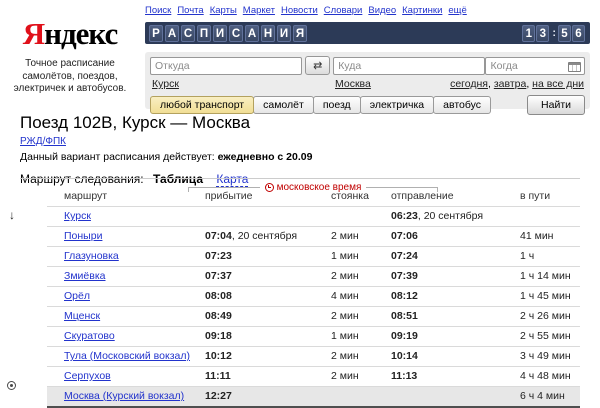 This screenshot has height=408, width=600. Describe the element at coordinates (268, 33) in the screenshot. I see `banner-letter-tile: Н` at that location.